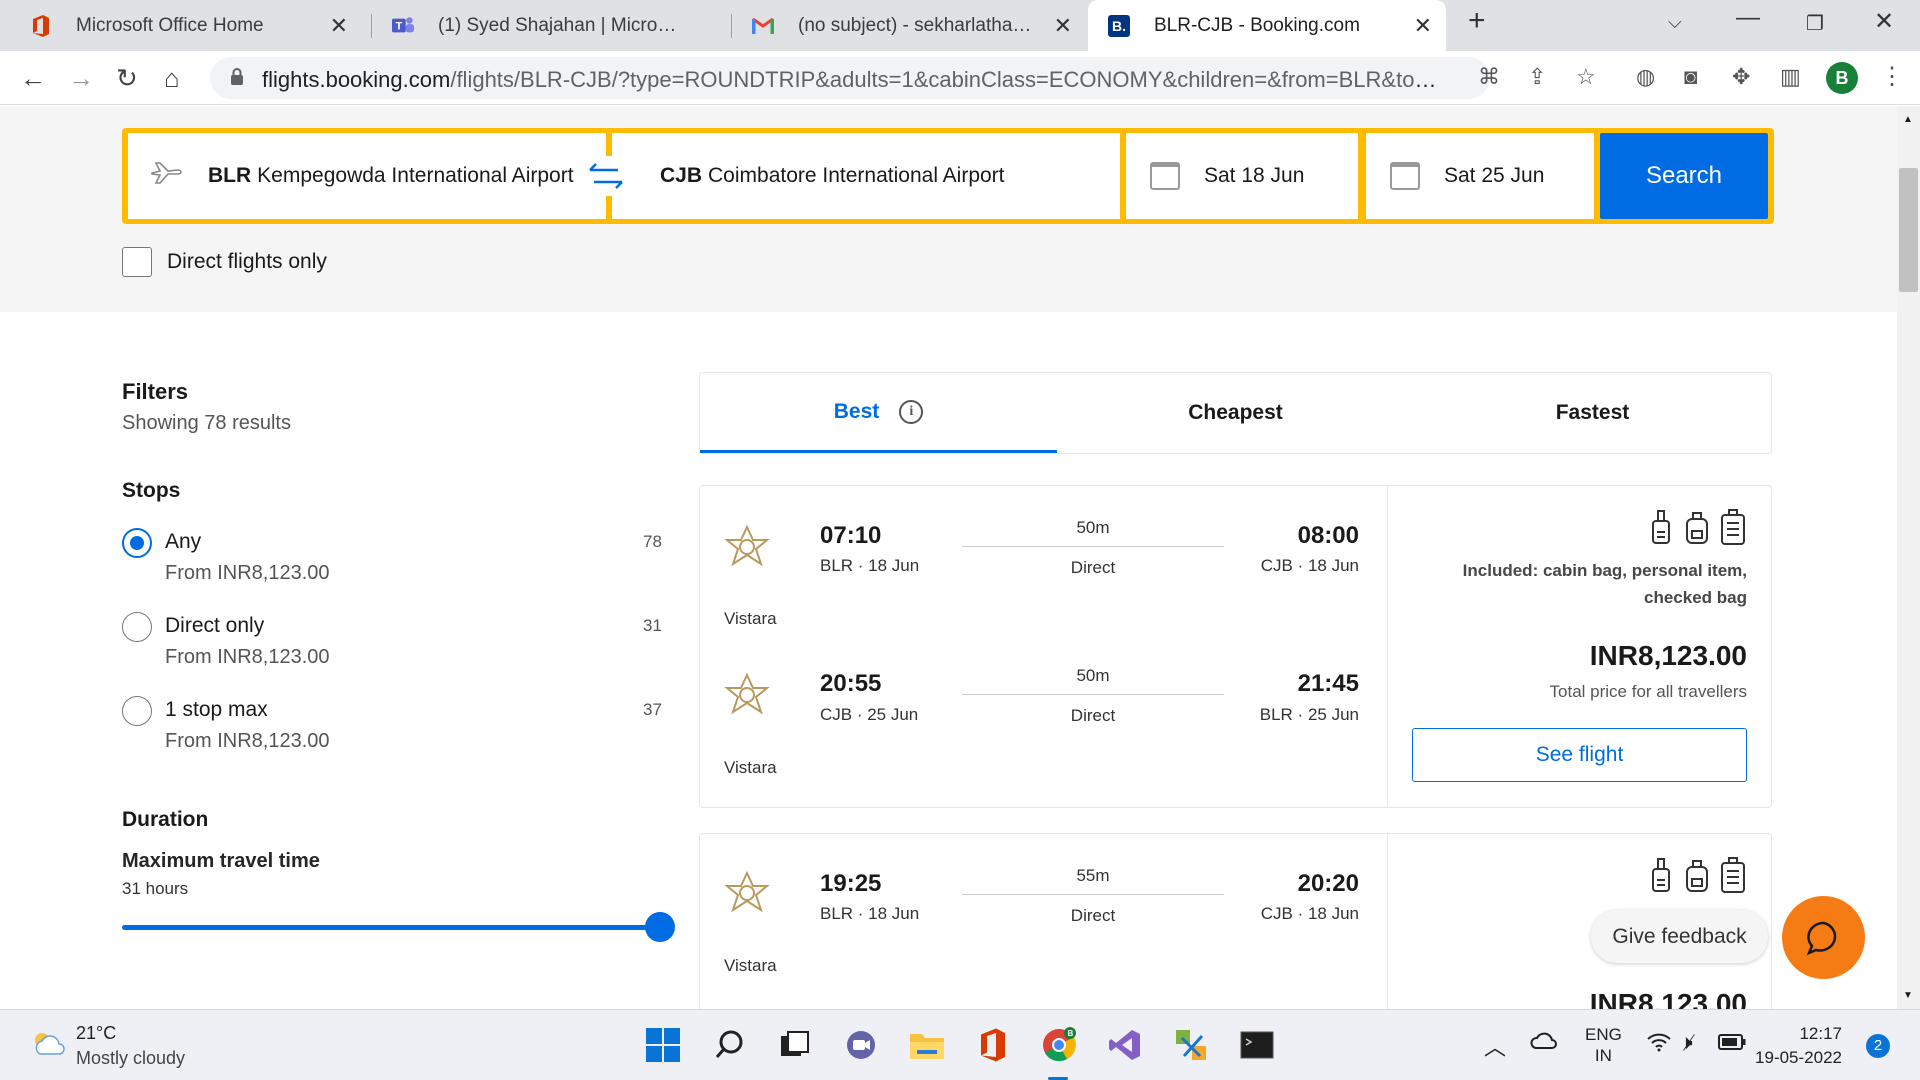  Describe the element at coordinates (547, 25) in the screenshot. I see `tab-teams: T (1) Syed Shajahan | Microsoft Teams` at that location.